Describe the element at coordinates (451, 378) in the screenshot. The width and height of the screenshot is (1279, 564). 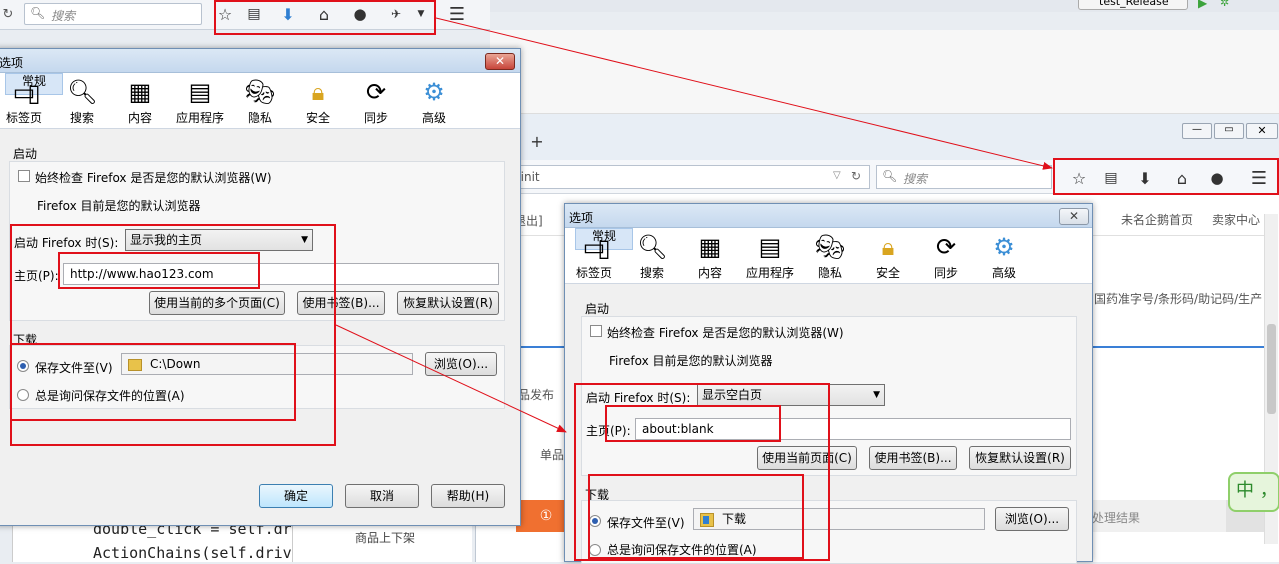
I see `arrow-settings` at that location.